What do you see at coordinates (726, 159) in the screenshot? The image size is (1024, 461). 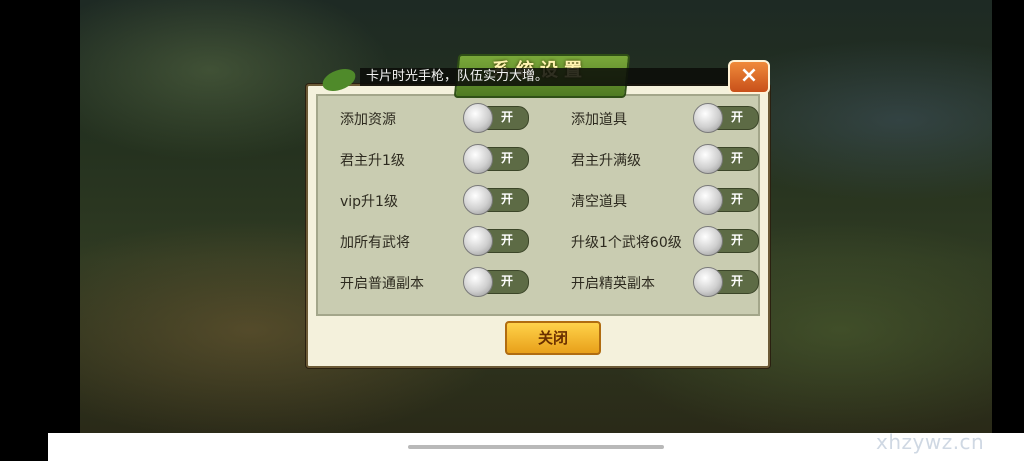 I see `toggle-lord-max-level: 开` at bounding box center [726, 159].